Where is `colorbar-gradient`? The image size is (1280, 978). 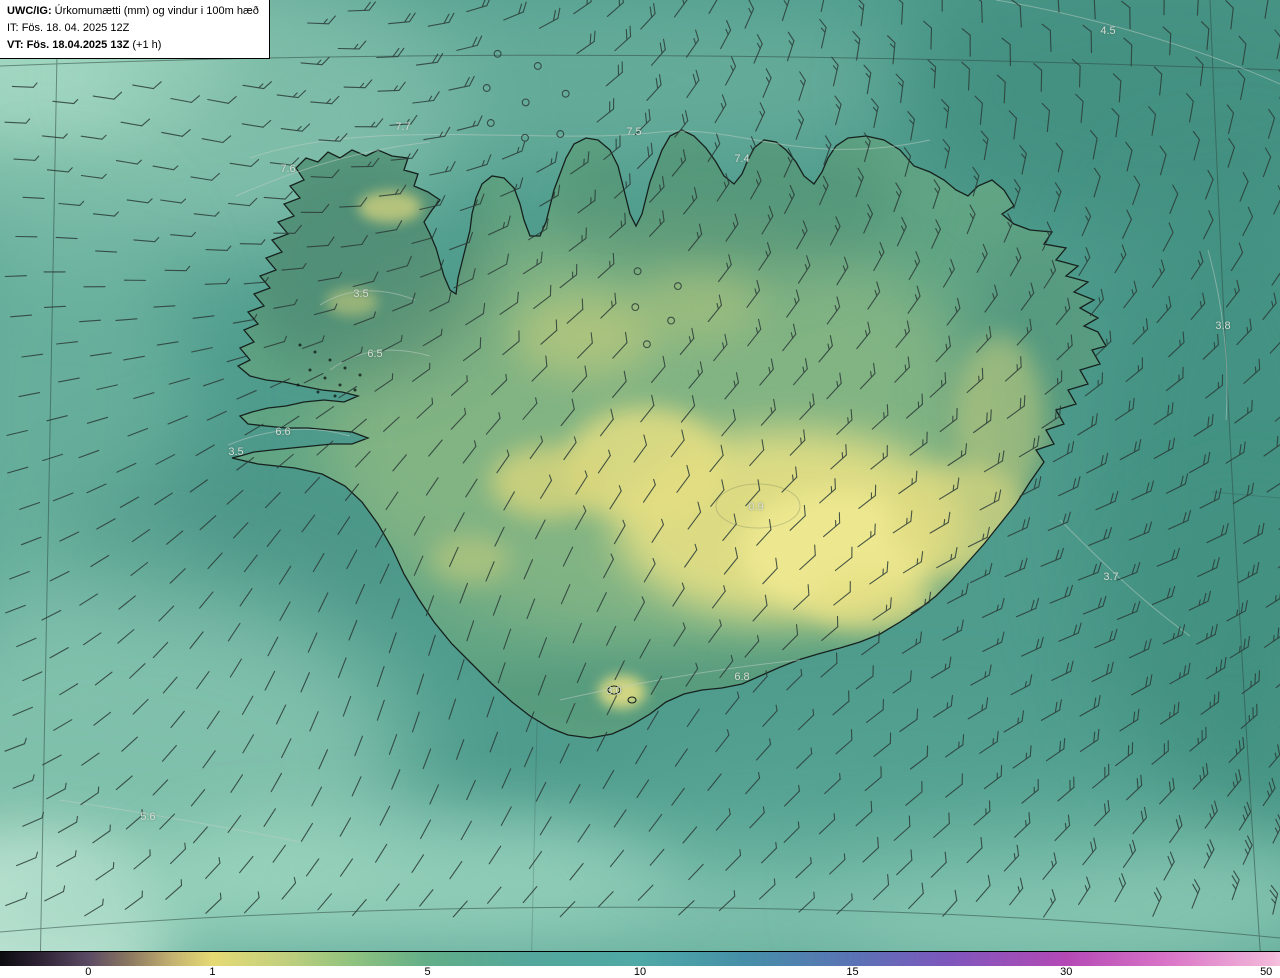
colorbar-gradient is located at coordinates (640, 959).